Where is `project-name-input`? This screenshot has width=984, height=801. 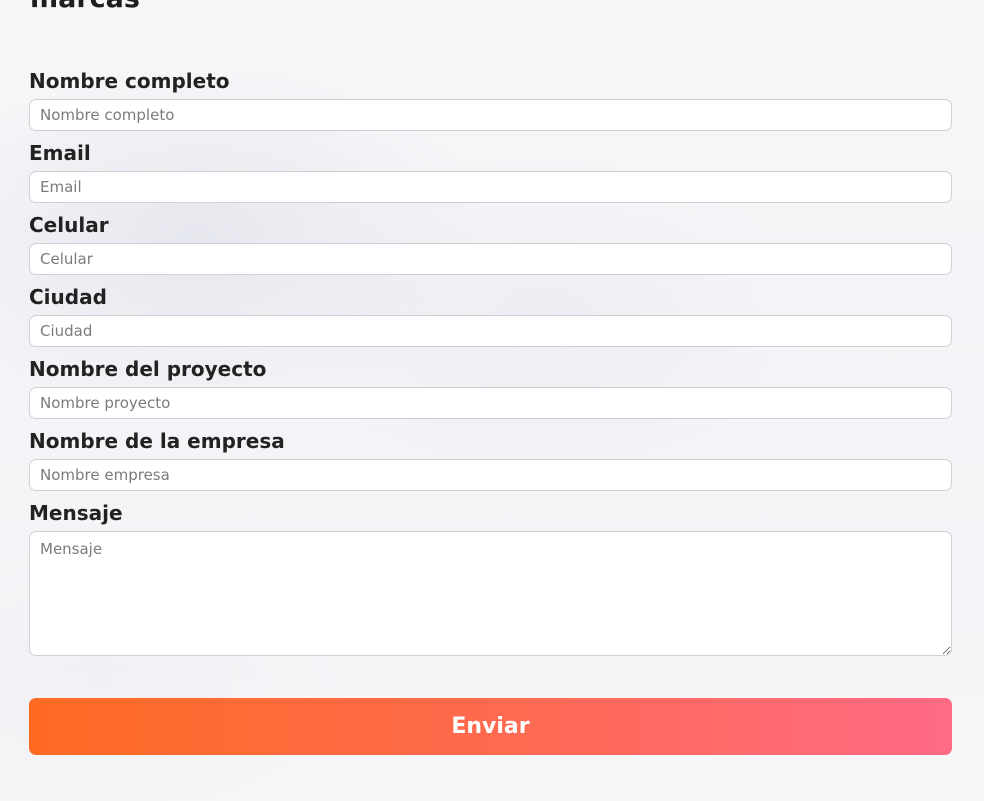
project-name-input is located at coordinates (490, 403).